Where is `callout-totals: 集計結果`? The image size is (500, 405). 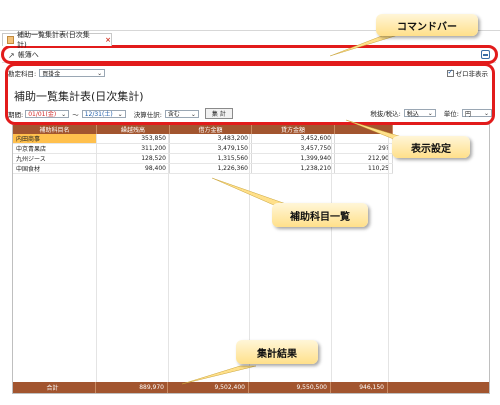
callout-totals: 集計結果 is located at coordinates (277, 352).